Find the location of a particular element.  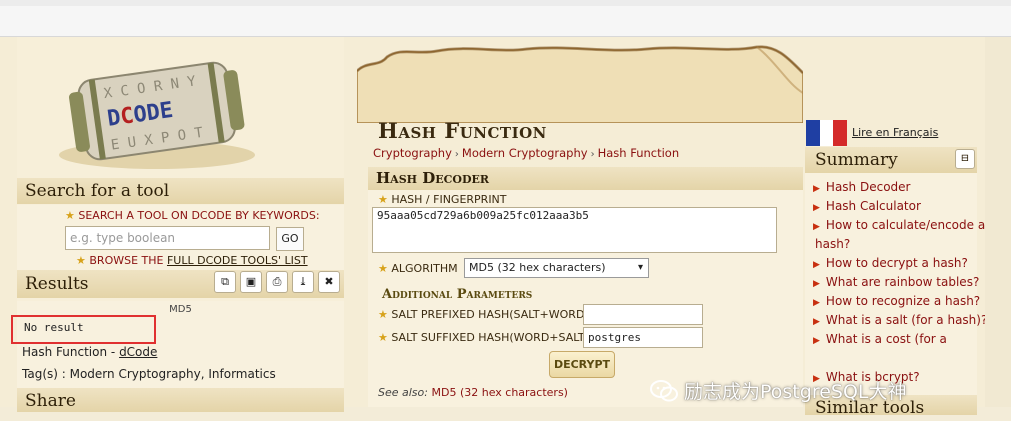

salt-prefixed-label-text: SALT PREFIXED HASH(SALT+WORD) is located at coordinates (490, 314).